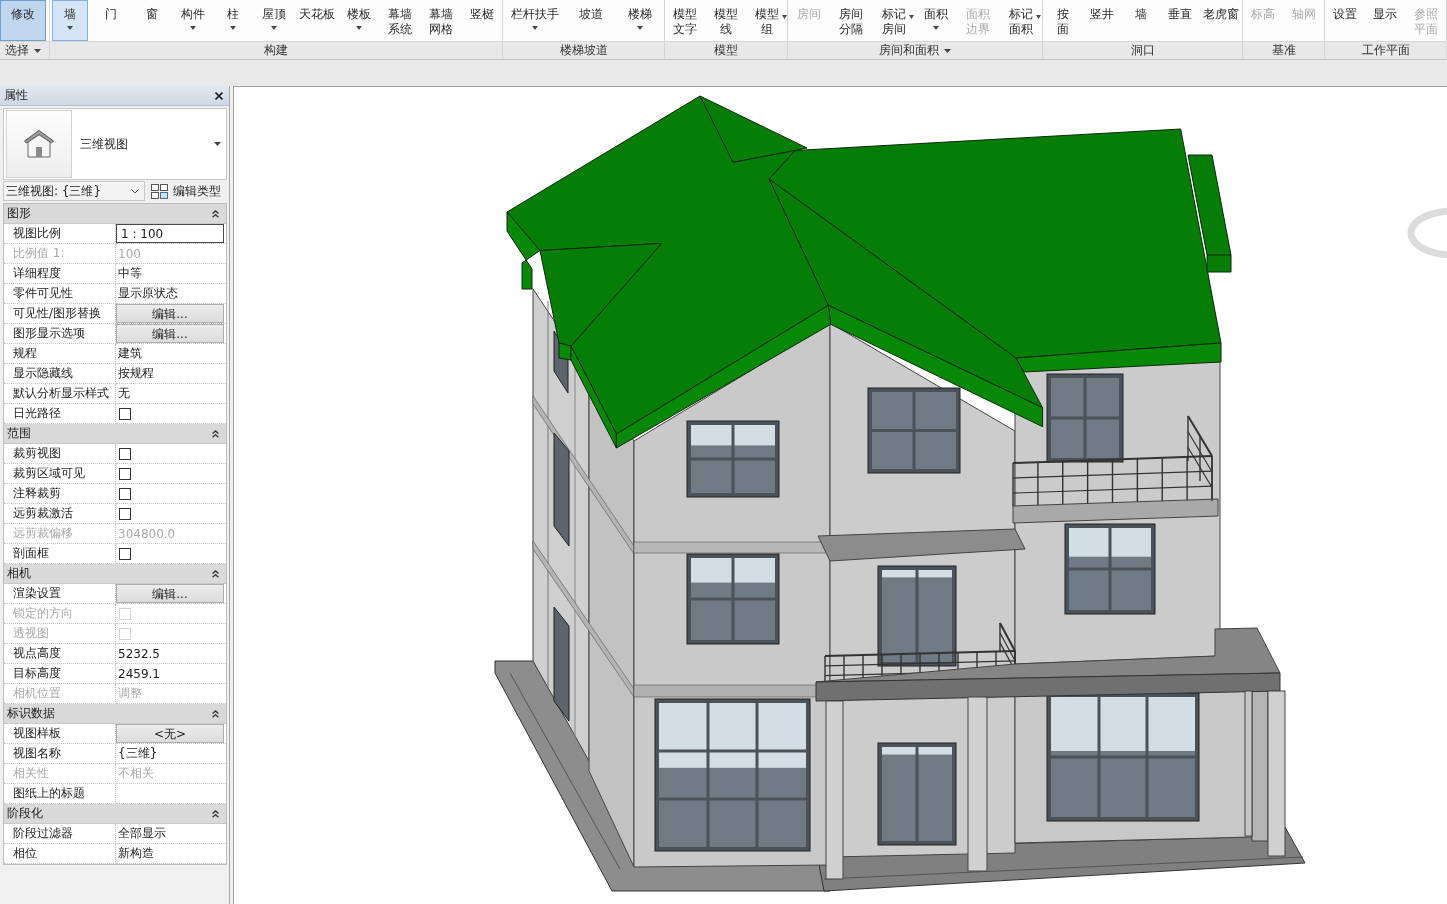  Describe the element at coordinates (170, 733) in the screenshot. I see `edit-button: <无>` at that location.